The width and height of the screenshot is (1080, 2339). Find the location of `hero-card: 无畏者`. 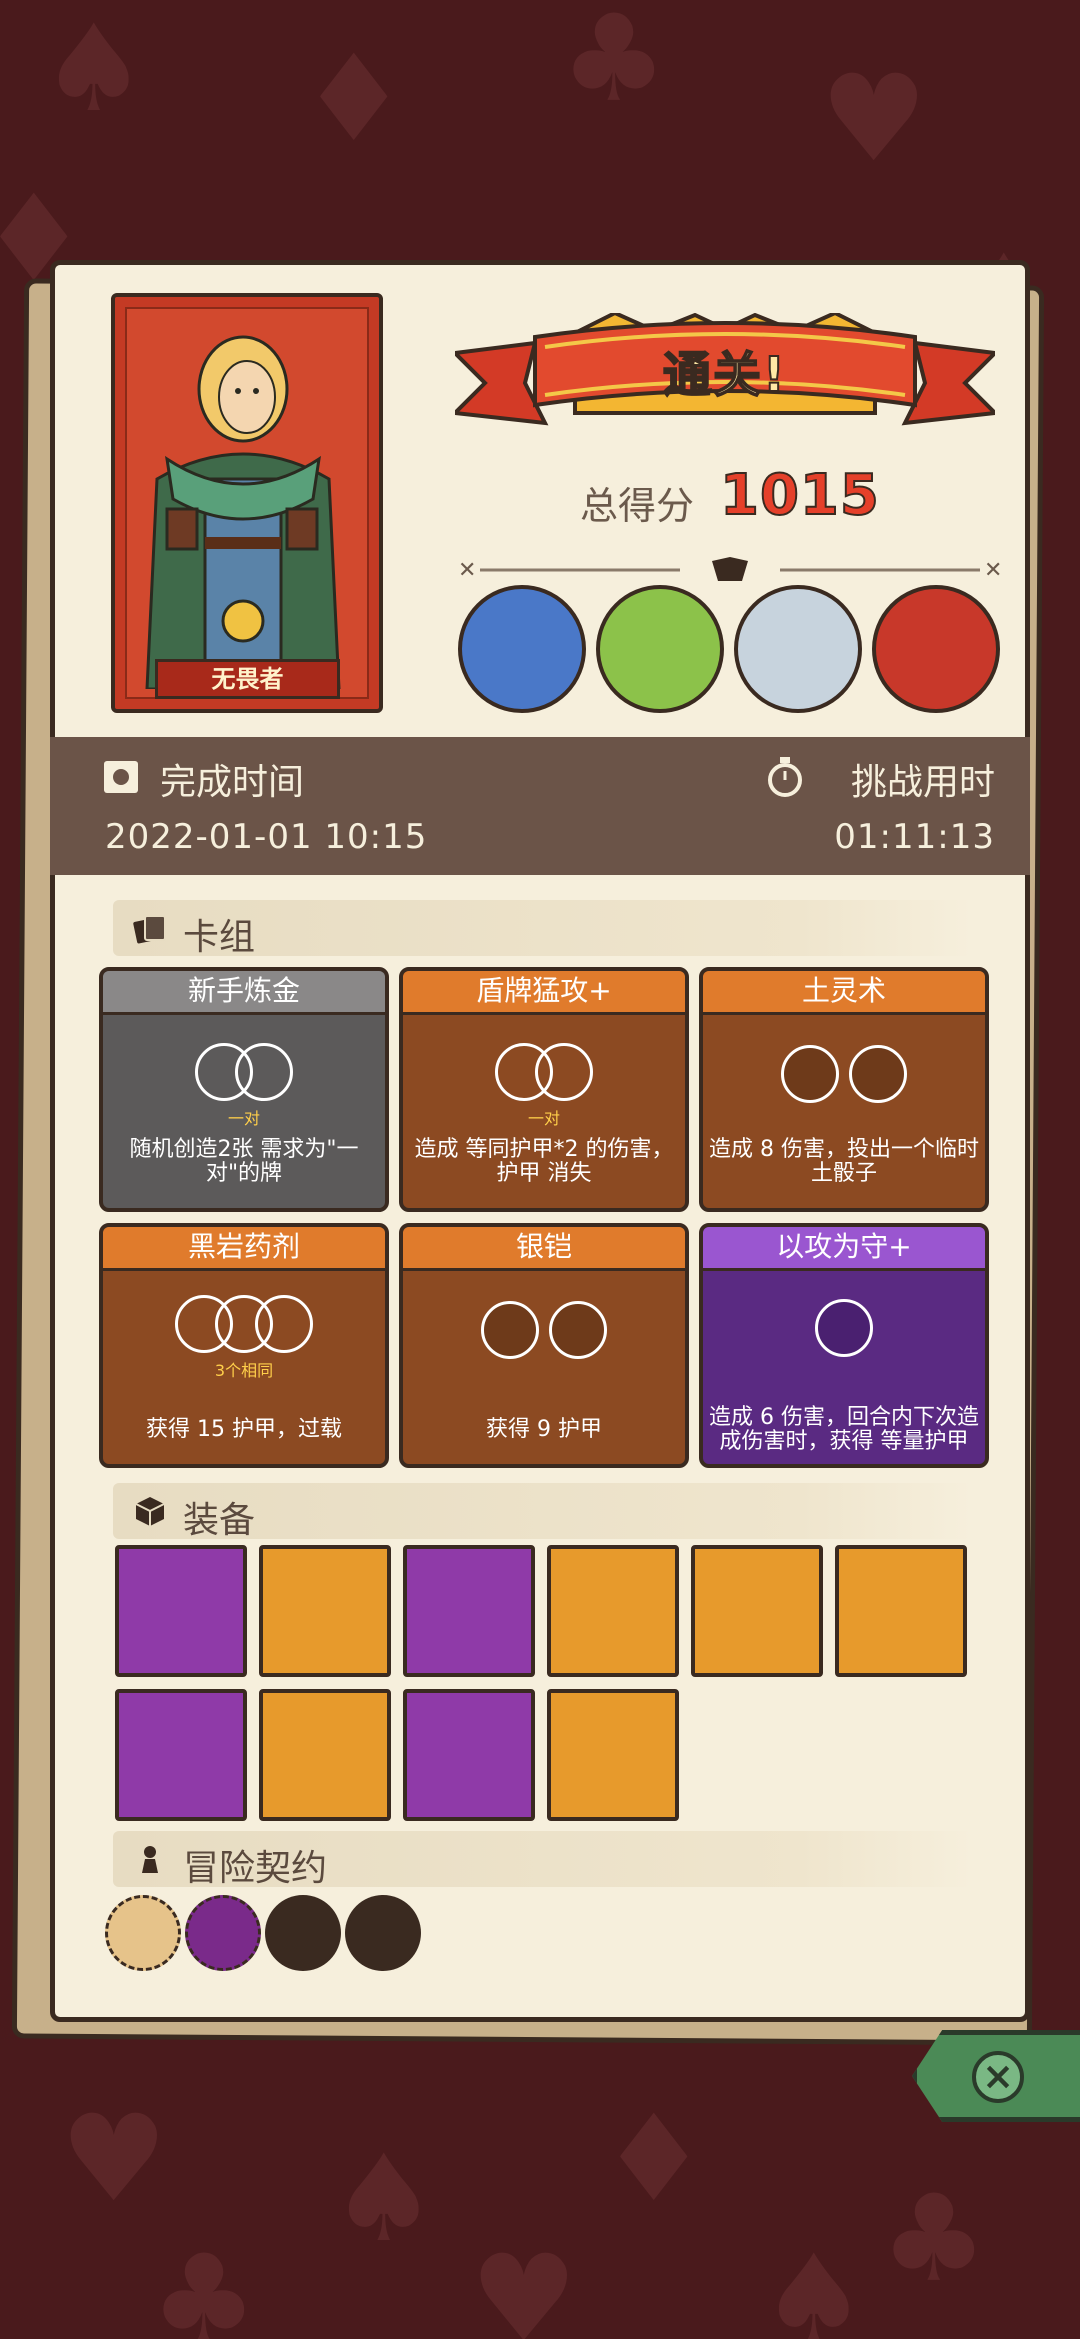

hero-card: 无畏者 is located at coordinates (247, 503).